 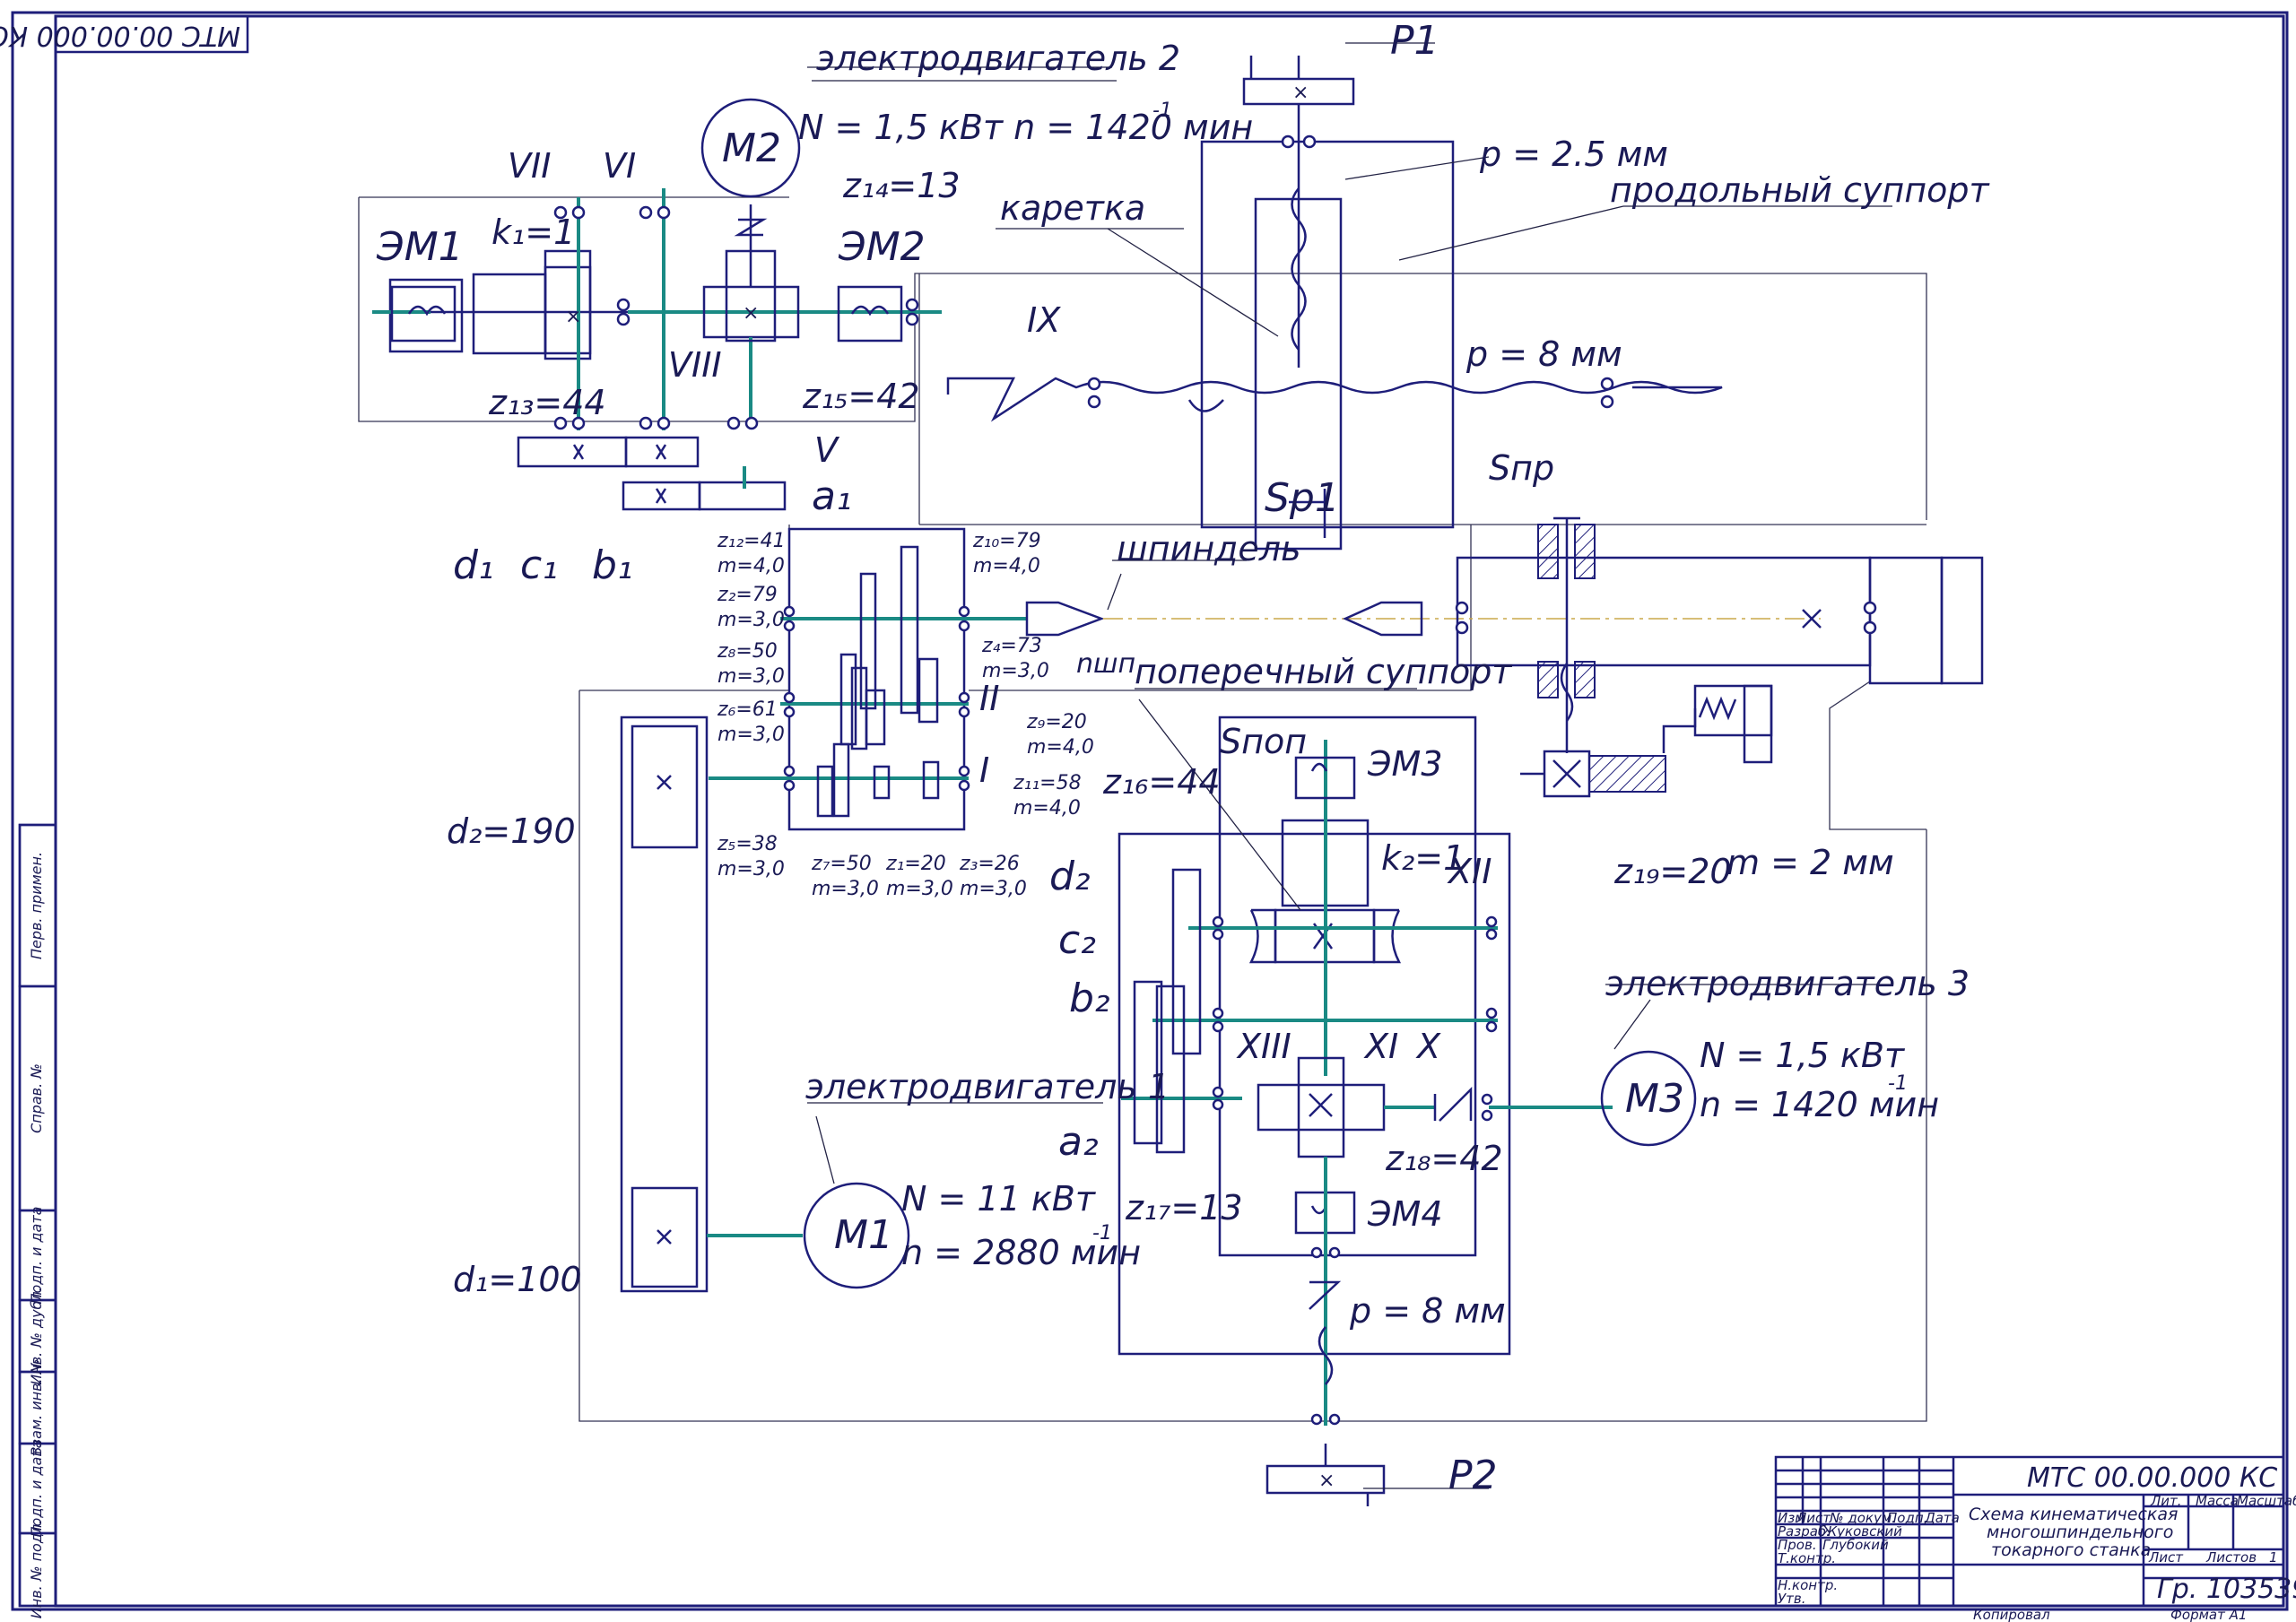 What do you see at coordinates (1469, 871) in the screenshot?
I see `roman-12: XII` at bounding box center [1469, 871].